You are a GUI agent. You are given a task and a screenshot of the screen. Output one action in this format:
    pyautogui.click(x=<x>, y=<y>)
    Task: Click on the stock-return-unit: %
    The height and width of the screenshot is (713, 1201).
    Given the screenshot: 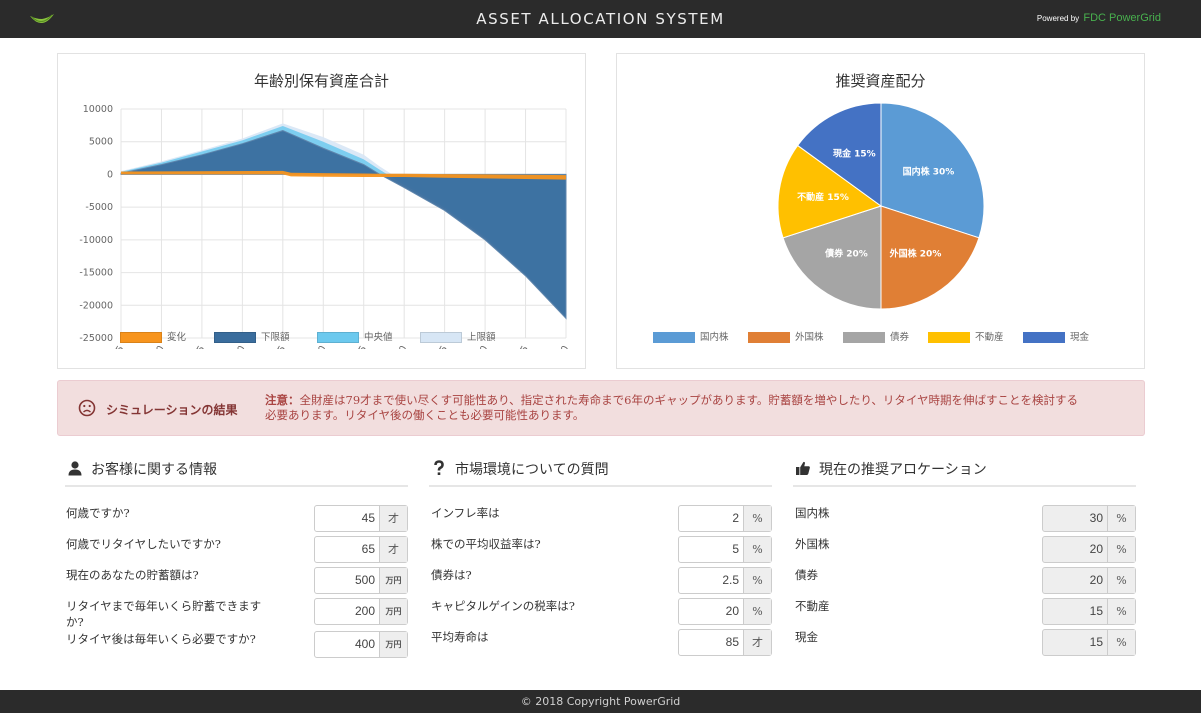 What is the action you would take?
    pyautogui.click(x=757, y=549)
    